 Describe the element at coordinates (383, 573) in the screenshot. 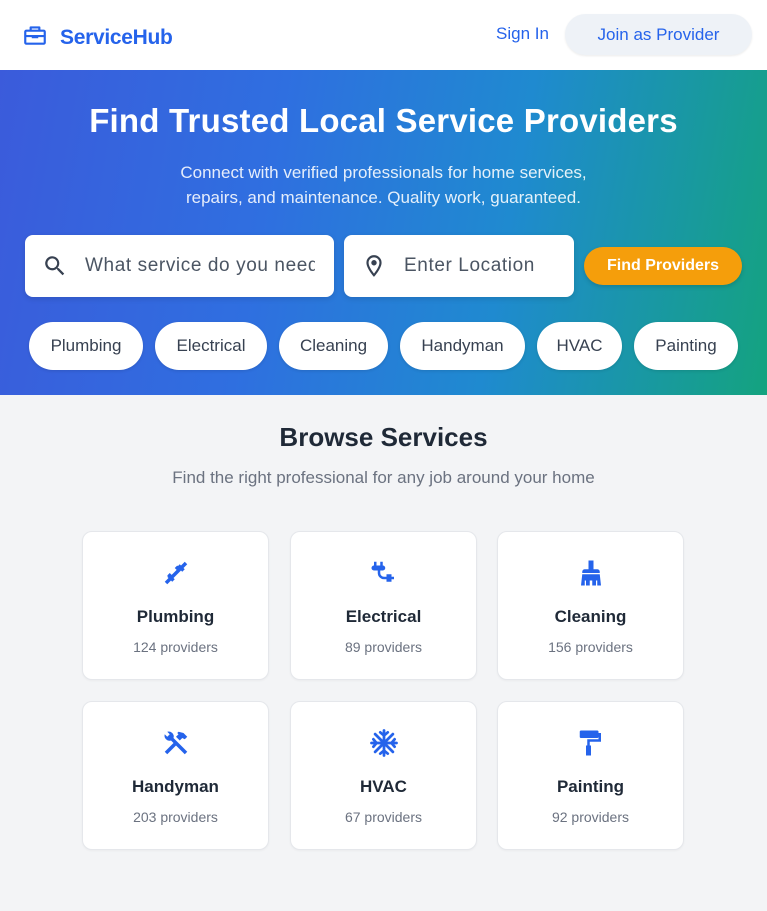

I see `power-plug-icon` at that location.